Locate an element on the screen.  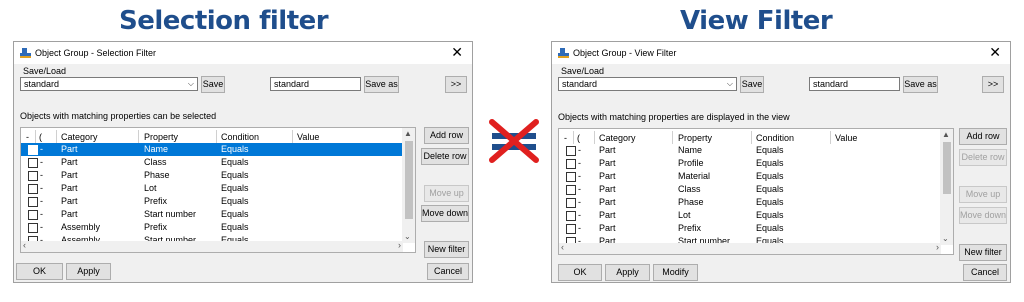
row-property-cell: Material is located at coordinates (694, 176).